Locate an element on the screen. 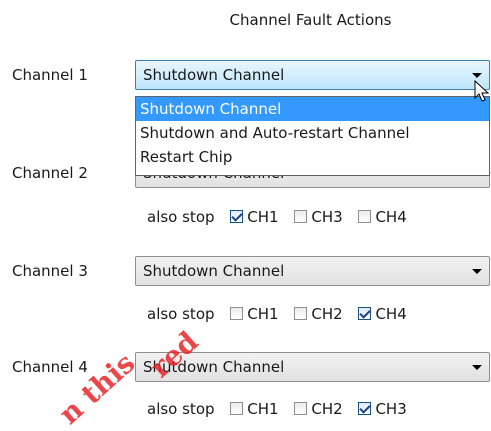  channel-2-label: Channel 2 is located at coordinates (50, 173).